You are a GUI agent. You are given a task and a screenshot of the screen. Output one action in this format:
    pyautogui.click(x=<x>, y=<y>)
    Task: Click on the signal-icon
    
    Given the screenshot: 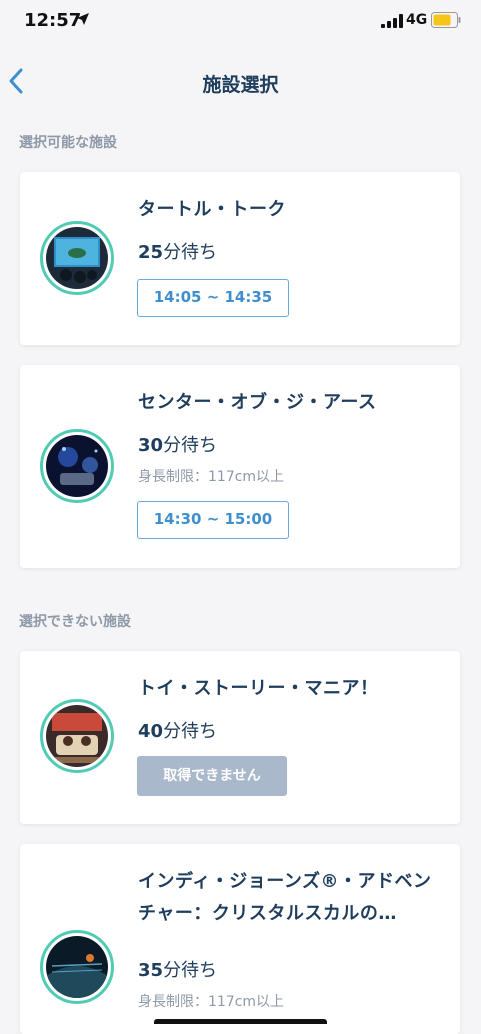 What is the action you would take?
    pyautogui.click(x=392, y=21)
    